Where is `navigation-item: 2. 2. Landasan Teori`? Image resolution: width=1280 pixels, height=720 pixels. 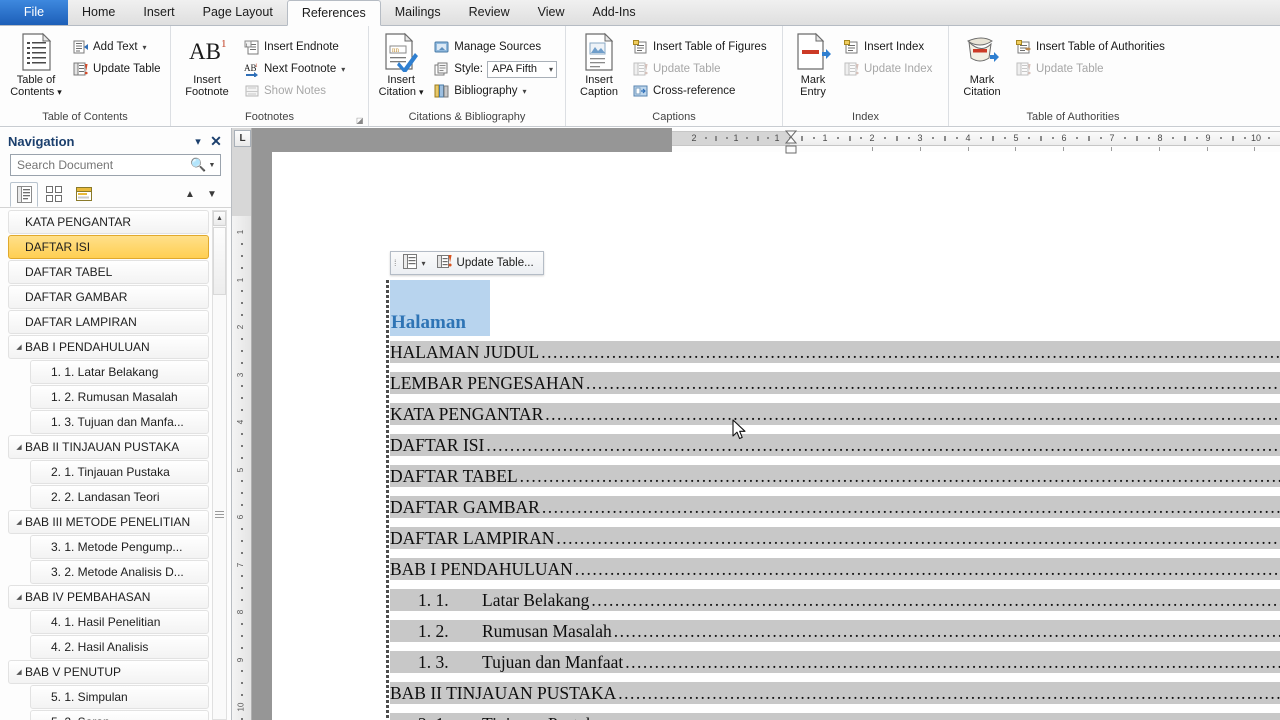 navigation-item: 2. 2. Landasan Teori is located at coordinates (119, 497).